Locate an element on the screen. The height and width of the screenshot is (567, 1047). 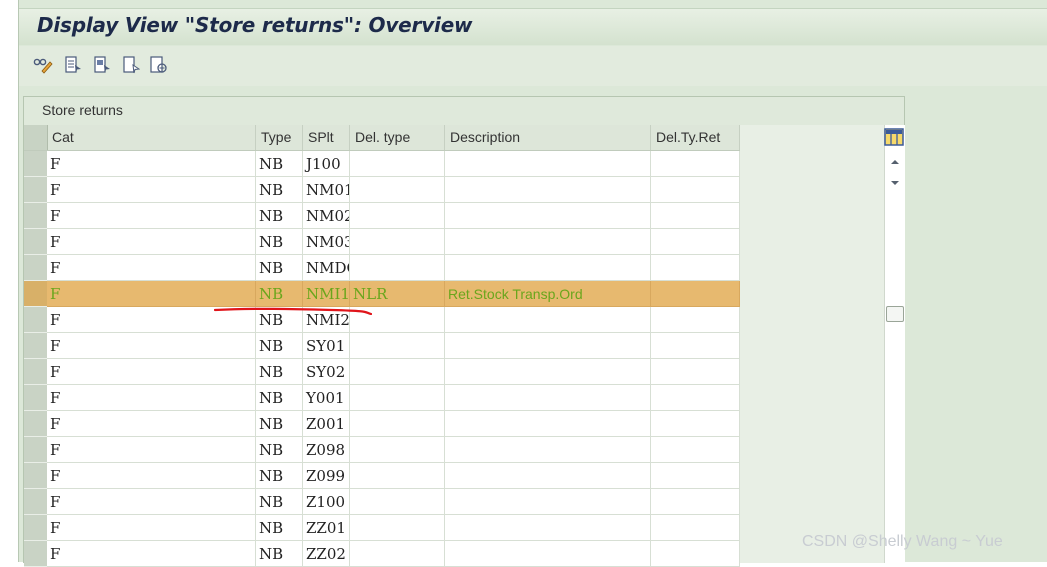
table-row: F NB SY01 is located at coordinates (382, 346).